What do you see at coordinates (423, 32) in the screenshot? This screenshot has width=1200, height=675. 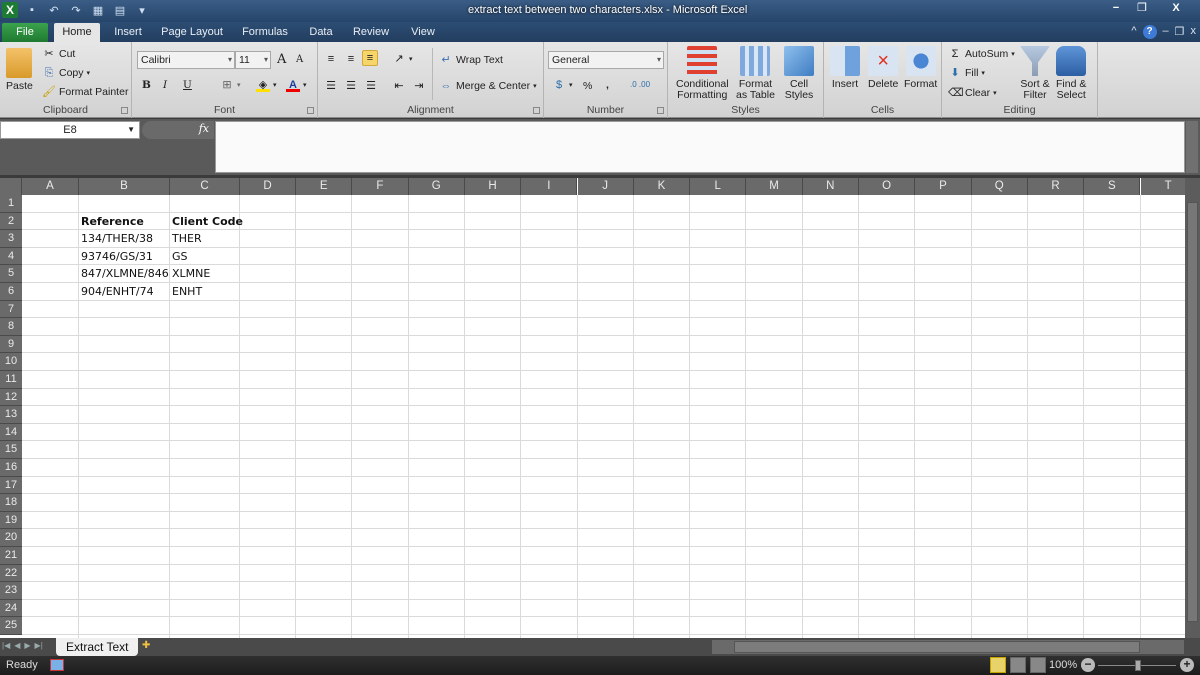 I see `tab-view: View` at bounding box center [423, 32].